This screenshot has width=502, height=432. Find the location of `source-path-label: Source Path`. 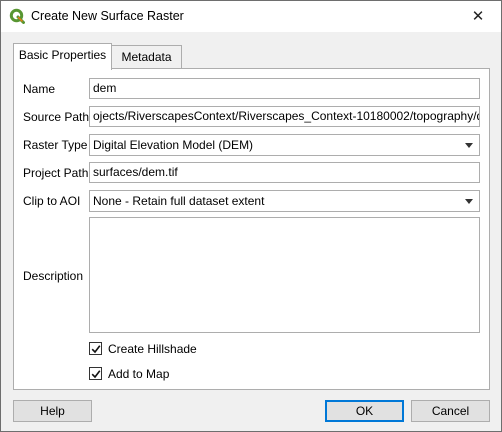

source-path-label: Source Path is located at coordinates (56, 117).